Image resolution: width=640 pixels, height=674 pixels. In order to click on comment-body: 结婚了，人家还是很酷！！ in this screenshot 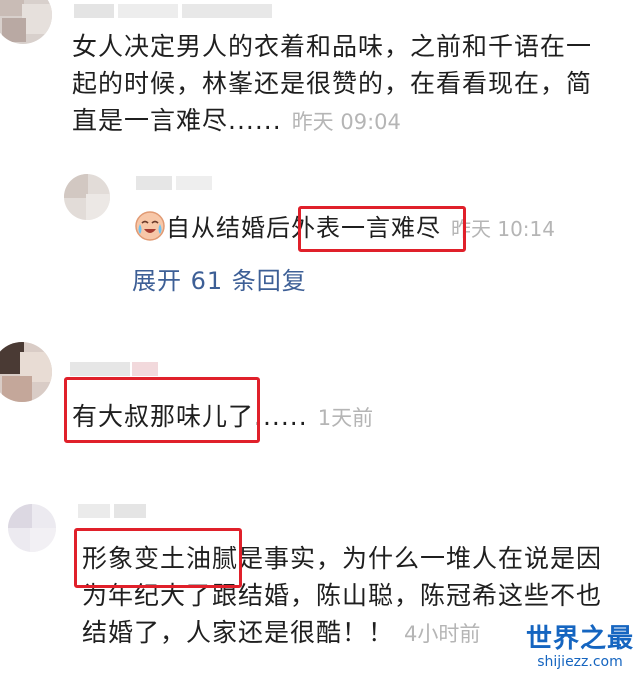, I will do `click(238, 632)`.